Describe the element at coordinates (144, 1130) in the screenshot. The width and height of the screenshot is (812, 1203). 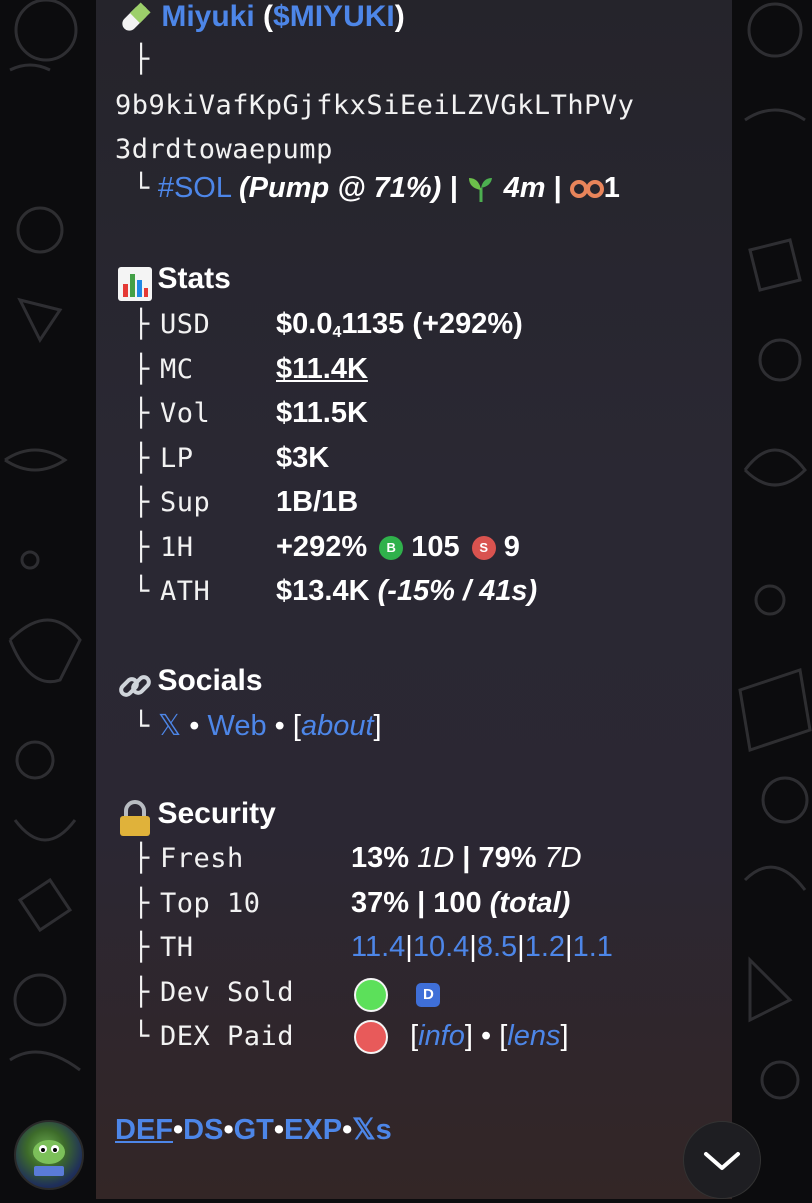
I see `footer-link-def: DEF` at that location.